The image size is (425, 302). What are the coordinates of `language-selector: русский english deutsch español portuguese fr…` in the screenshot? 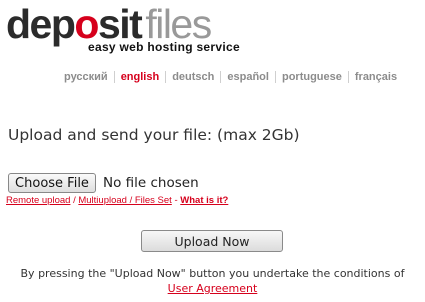 It's located at (239, 77).